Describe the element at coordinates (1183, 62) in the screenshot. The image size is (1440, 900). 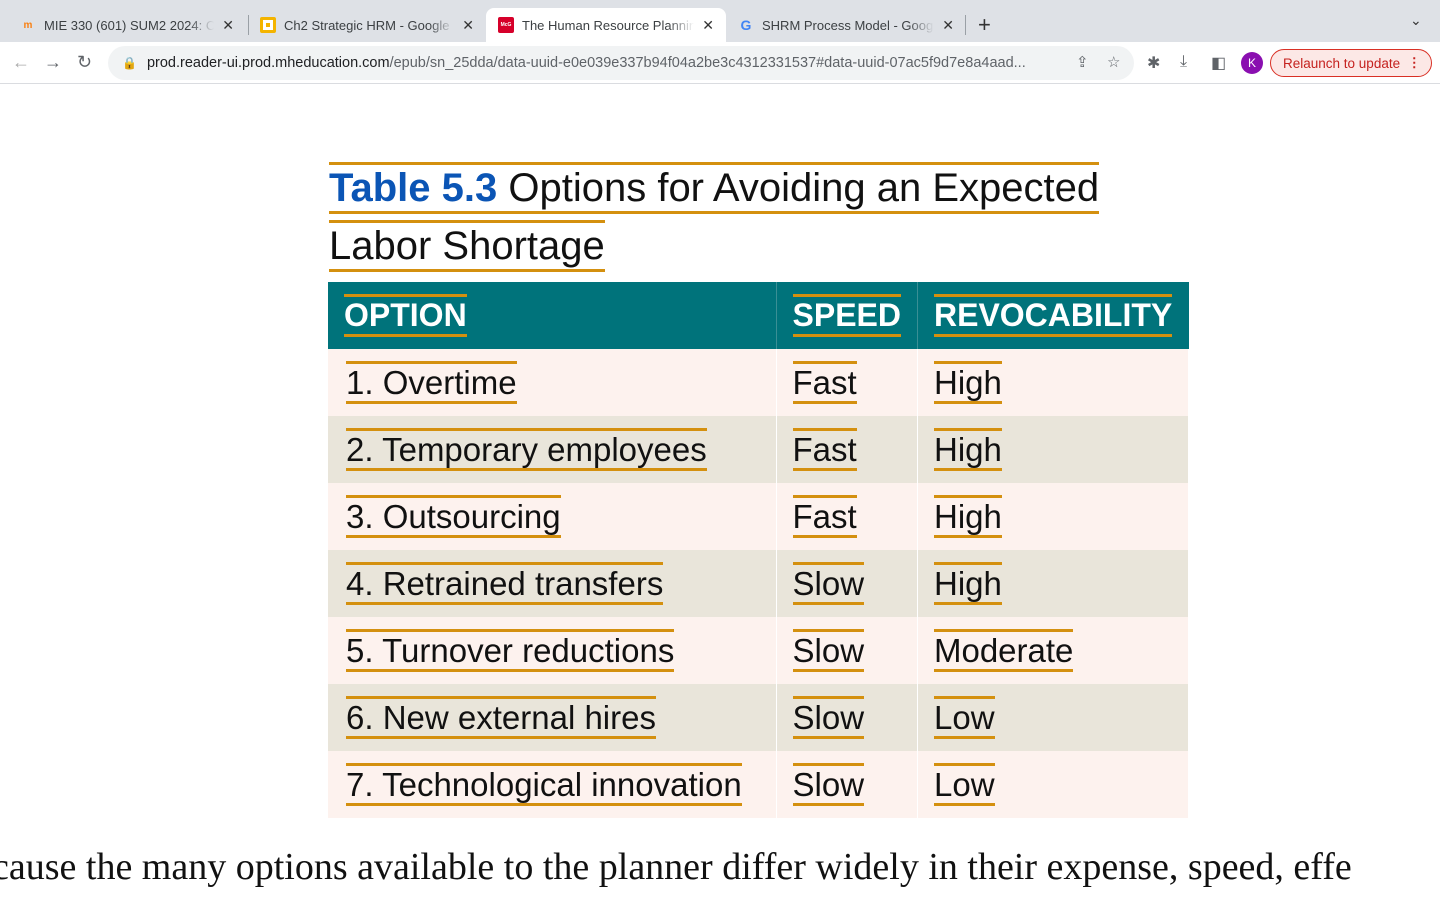
I see `download-icon: ⤓` at that location.